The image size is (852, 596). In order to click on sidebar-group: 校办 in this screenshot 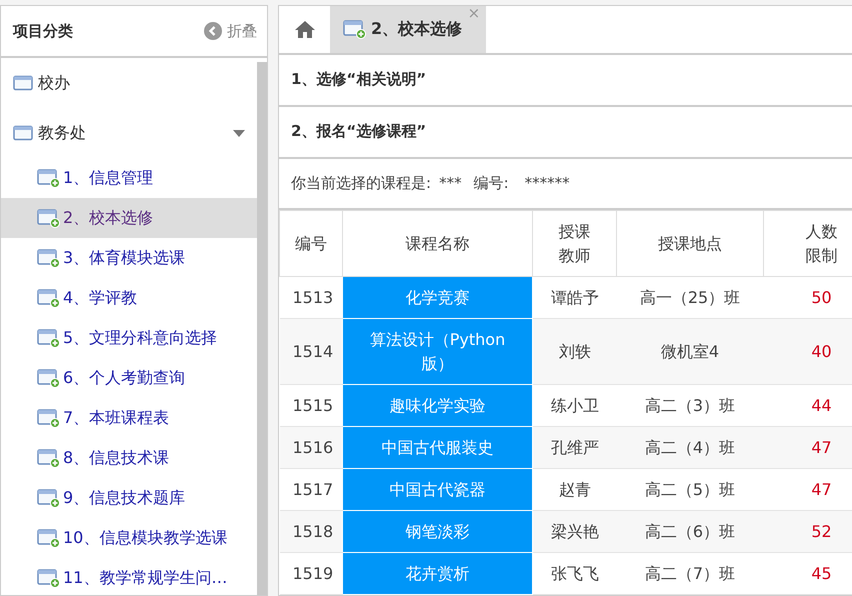, I will do `click(129, 83)`.